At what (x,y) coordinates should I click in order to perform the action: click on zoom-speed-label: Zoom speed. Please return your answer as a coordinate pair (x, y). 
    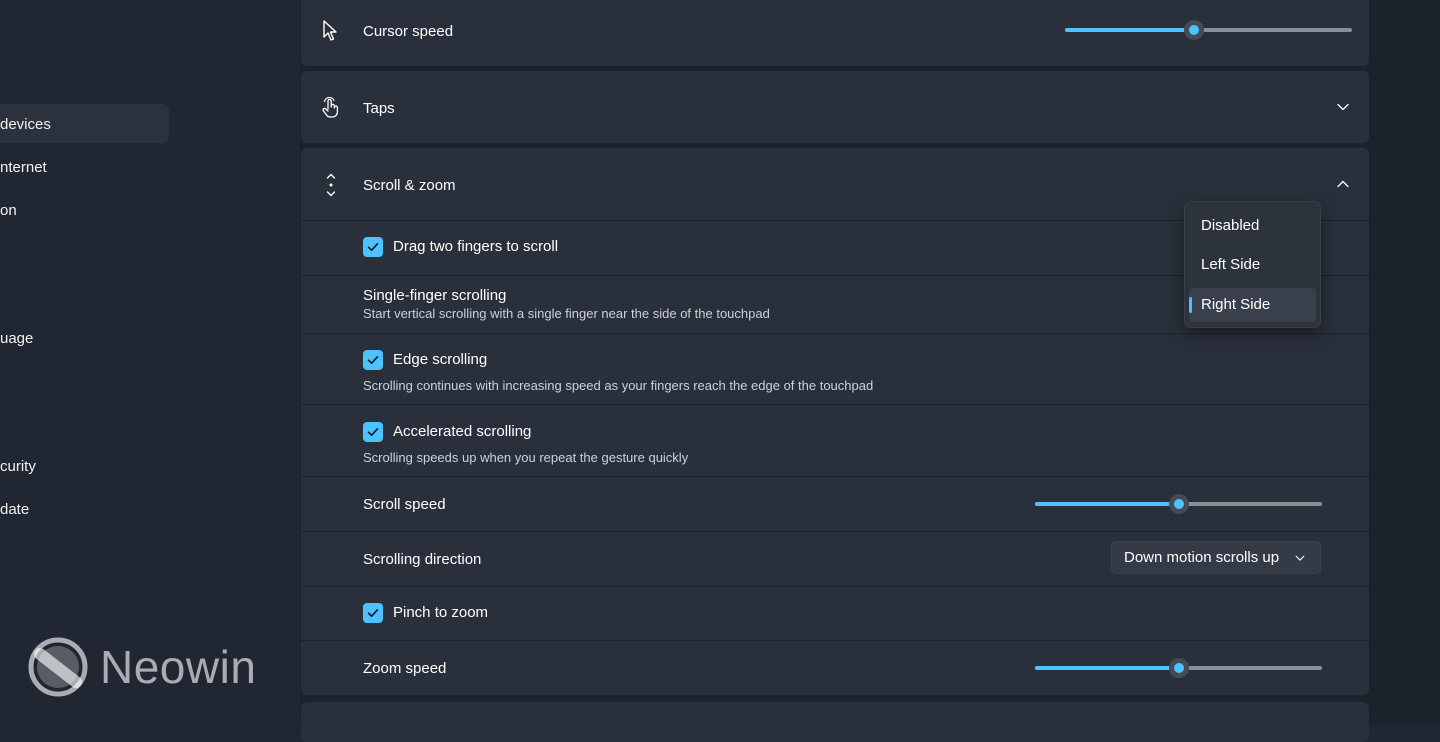
    Looking at the image, I should click on (405, 668).